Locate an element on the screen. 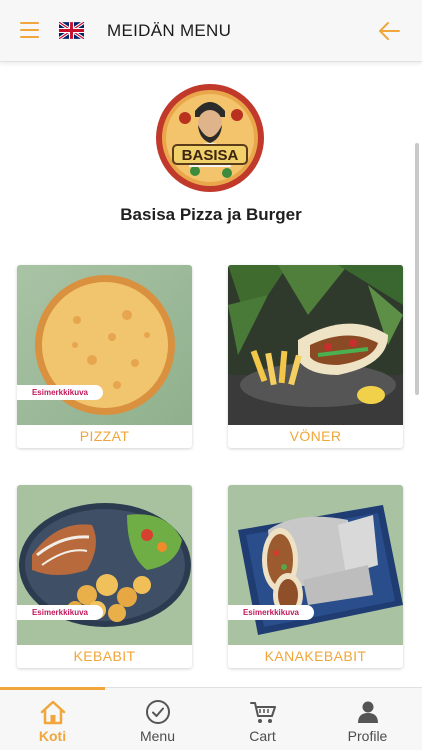  category-card-pizzat: Esimerkkikuva PIZZAT is located at coordinates (104, 356).